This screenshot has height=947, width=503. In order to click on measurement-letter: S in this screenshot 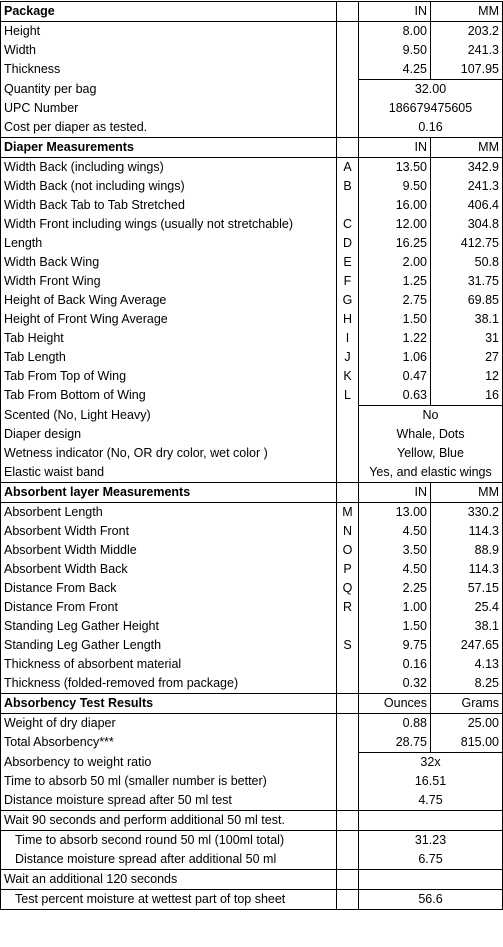, I will do `click(347, 645)`.